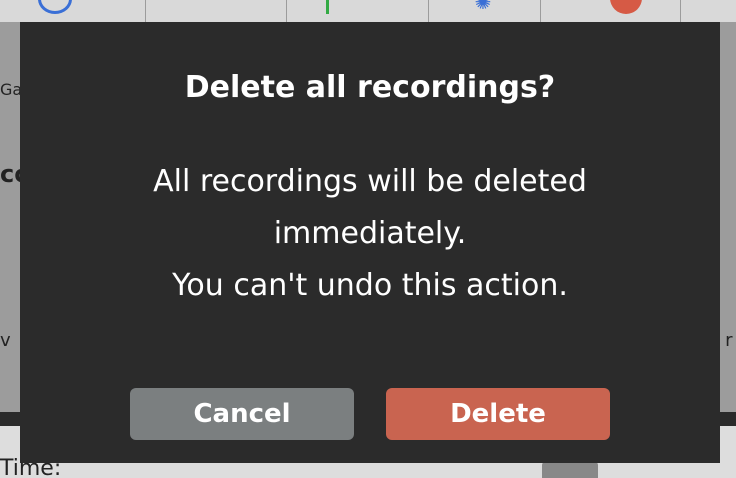 This screenshot has width=736, height=478. What do you see at coordinates (5, 340) in the screenshot?
I see `left-fragment: v` at bounding box center [5, 340].